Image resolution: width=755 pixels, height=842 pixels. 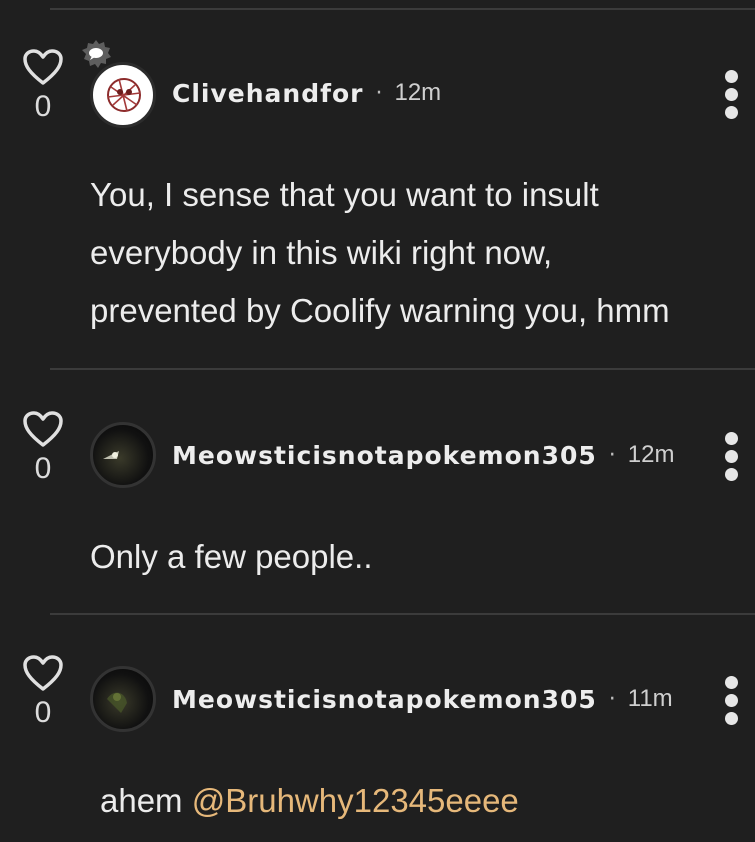 I want to click on comment-line: prevented by Coolify warning you, hmm, so click(x=380, y=310).